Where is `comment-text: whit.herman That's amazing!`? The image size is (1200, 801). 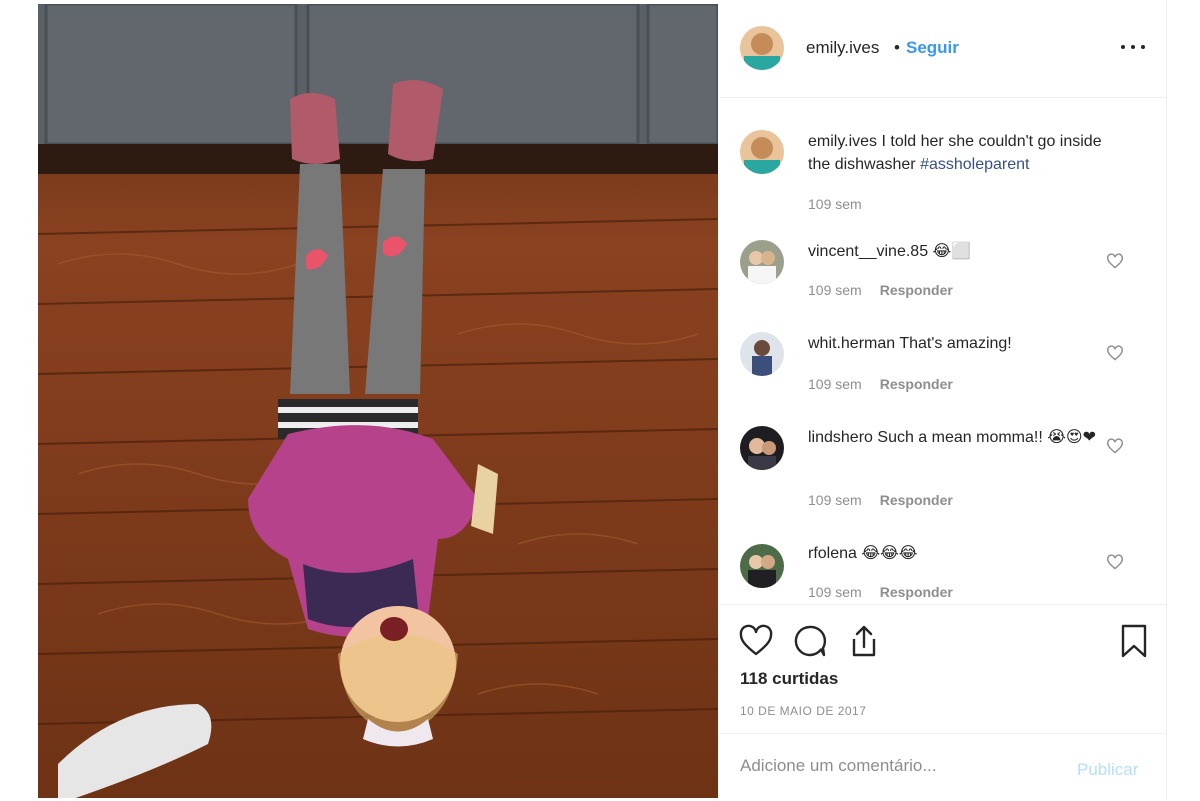
comment-text: whit.herman That's amazing! is located at coordinates (963, 343).